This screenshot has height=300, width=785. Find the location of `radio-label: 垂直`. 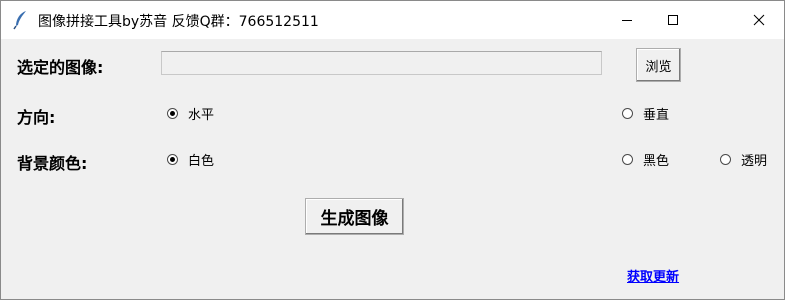

radio-label: 垂直 is located at coordinates (656, 115).